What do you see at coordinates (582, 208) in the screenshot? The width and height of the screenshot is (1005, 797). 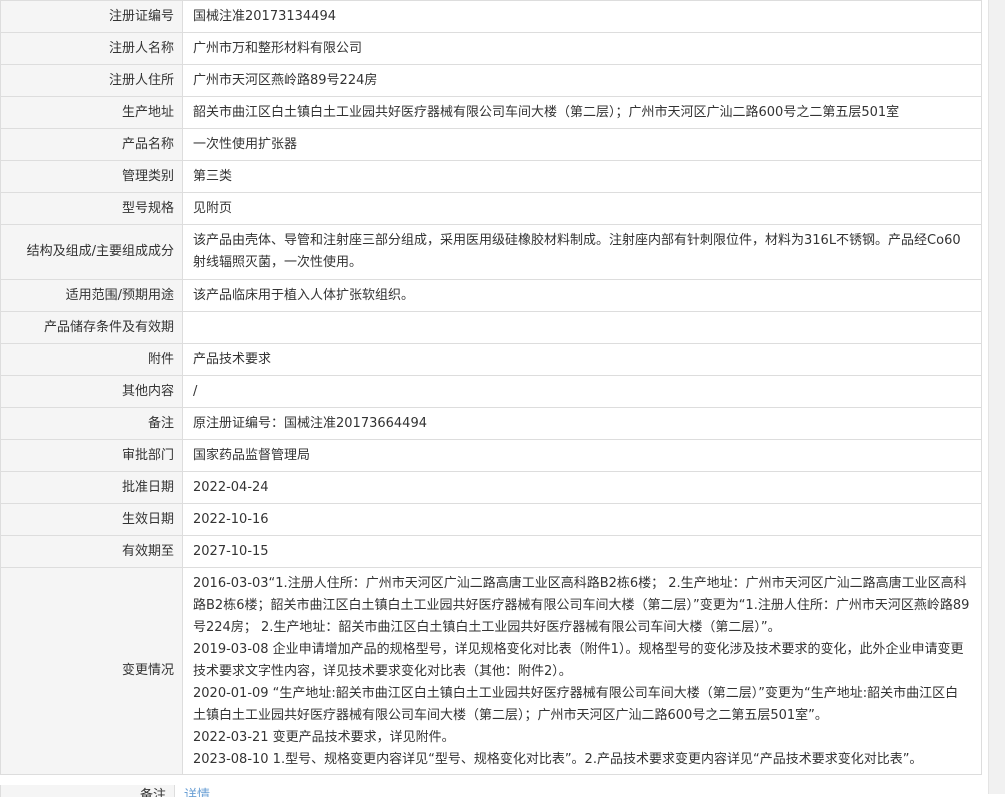 I see `field-value: 见附页` at bounding box center [582, 208].